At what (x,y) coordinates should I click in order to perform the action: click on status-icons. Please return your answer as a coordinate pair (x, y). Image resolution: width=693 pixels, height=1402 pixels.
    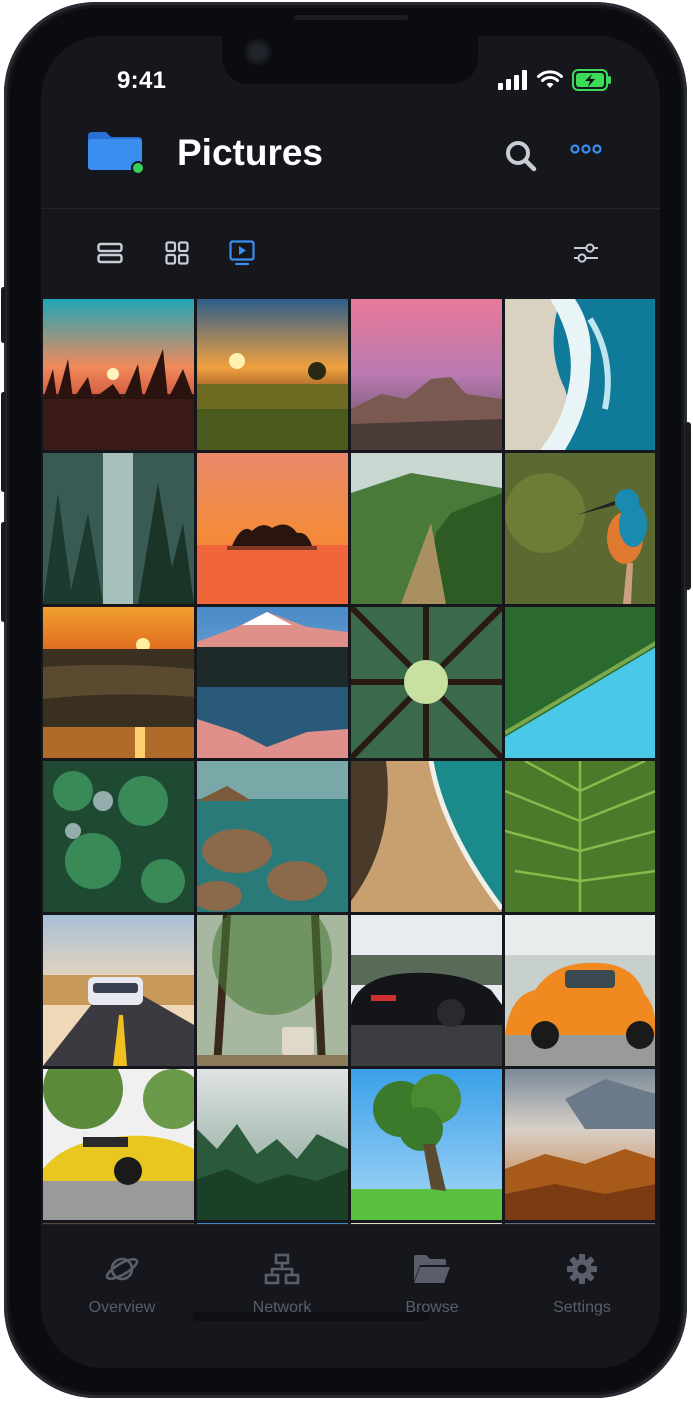
    Looking at the image, I should click on (555, 82).